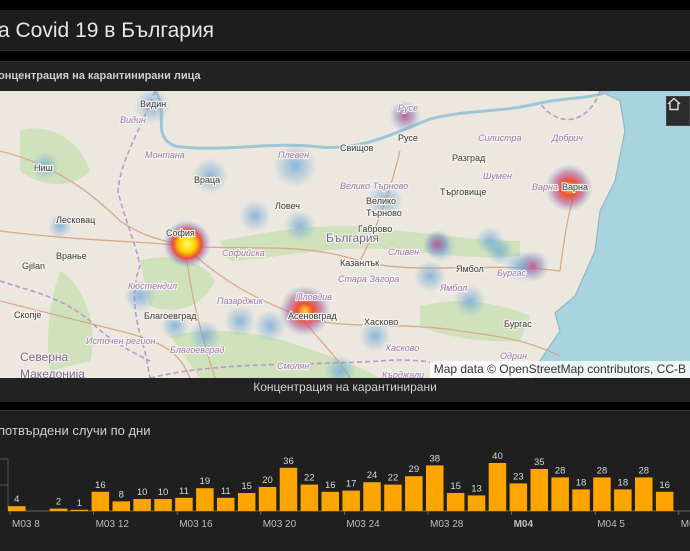 The height and width of the screenshot is (551, 690). What do you see at coordinates (434, 458) in the screenshot?
I see `bar-value-label: 38` at bounding box center [434, 458].